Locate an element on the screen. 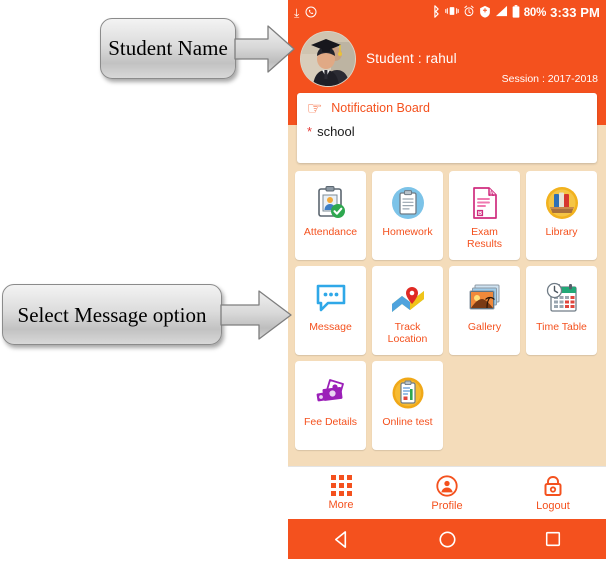 The width and height of the screenshot is (606, 565). signal-icon is located at coordinates (501, 12).